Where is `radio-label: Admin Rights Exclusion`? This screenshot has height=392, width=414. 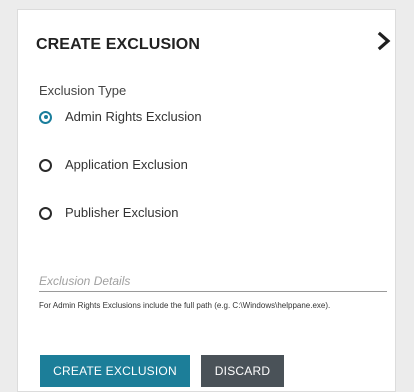
radio-label: Admin Rights Exclusion is located at coordinates (133, 116).